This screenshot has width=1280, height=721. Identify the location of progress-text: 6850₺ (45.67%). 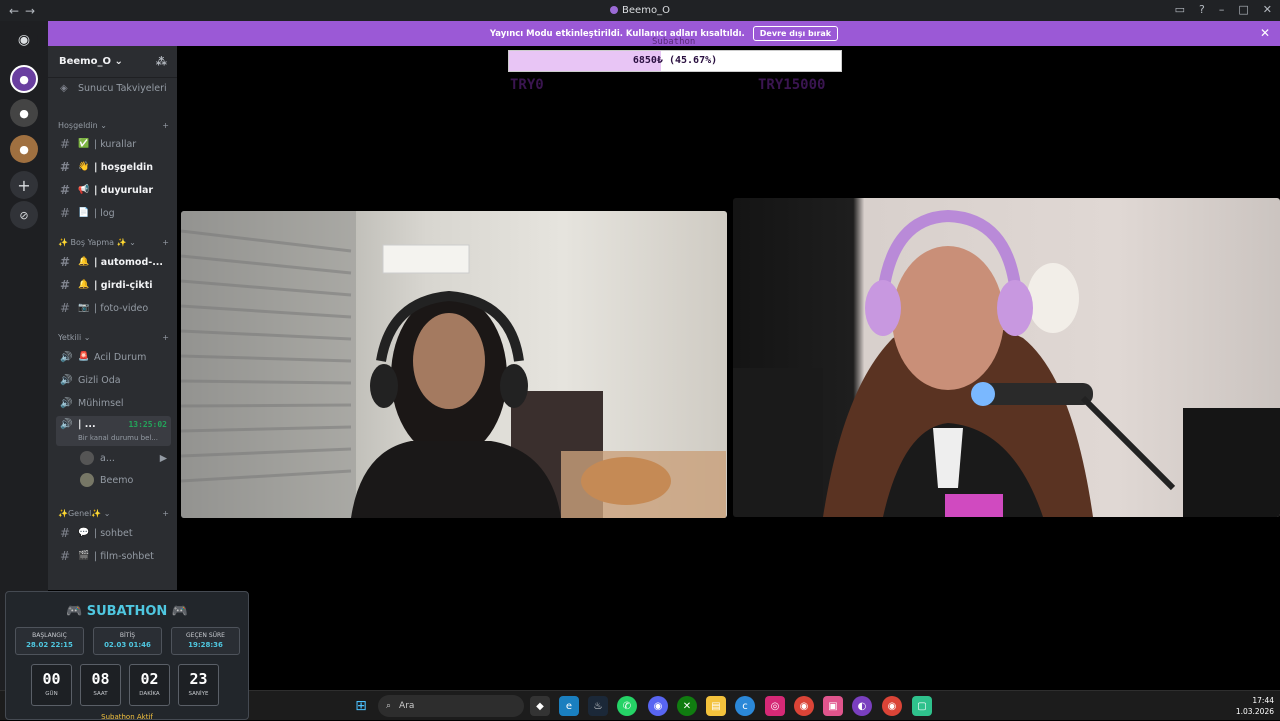
(675, 60).